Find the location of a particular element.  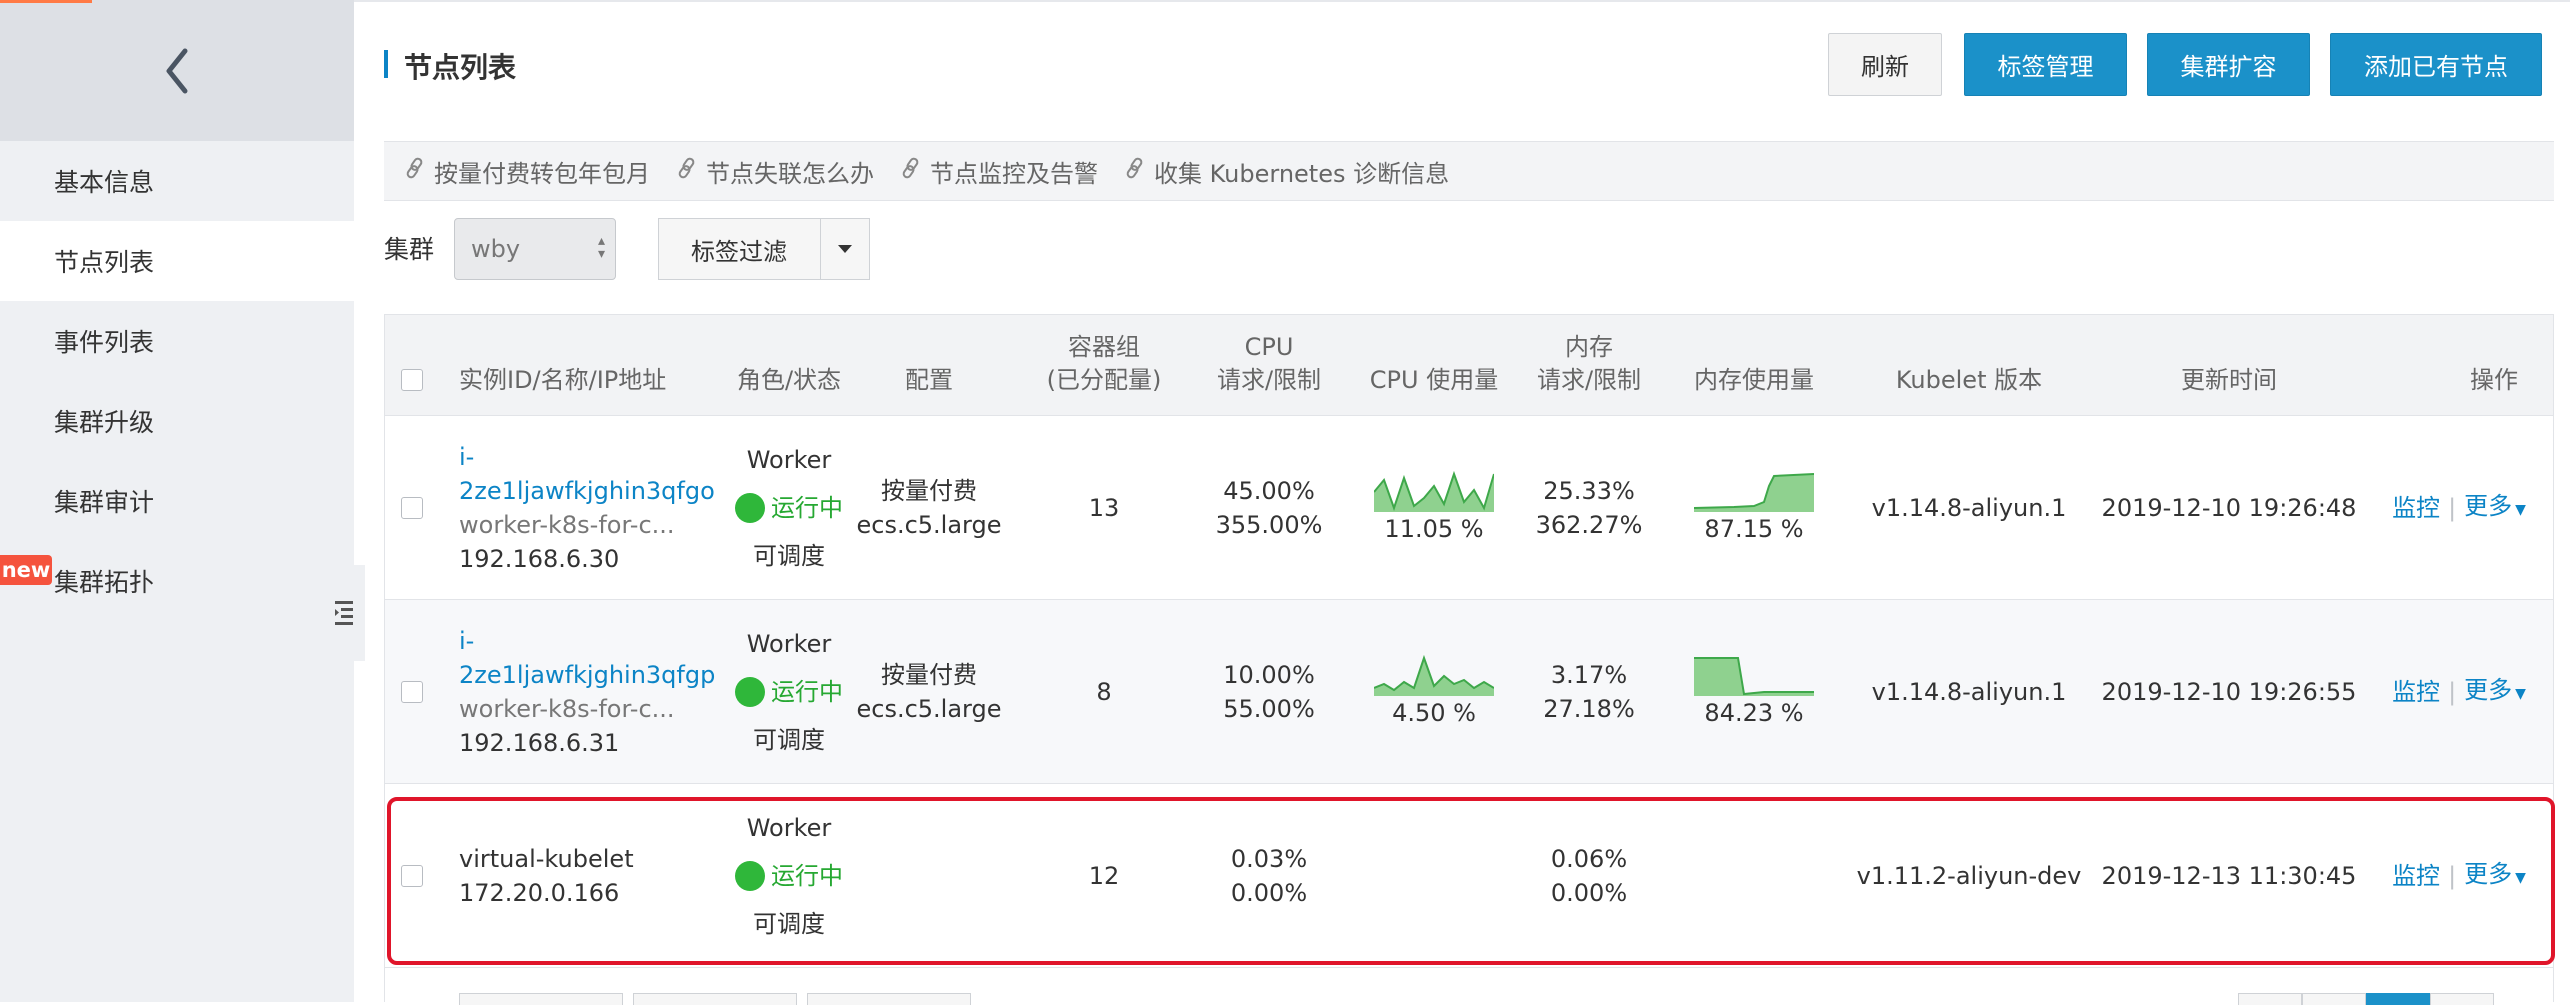

column-header-kubelet: Kubelet 版本 is located at coordinates (1969, 380).